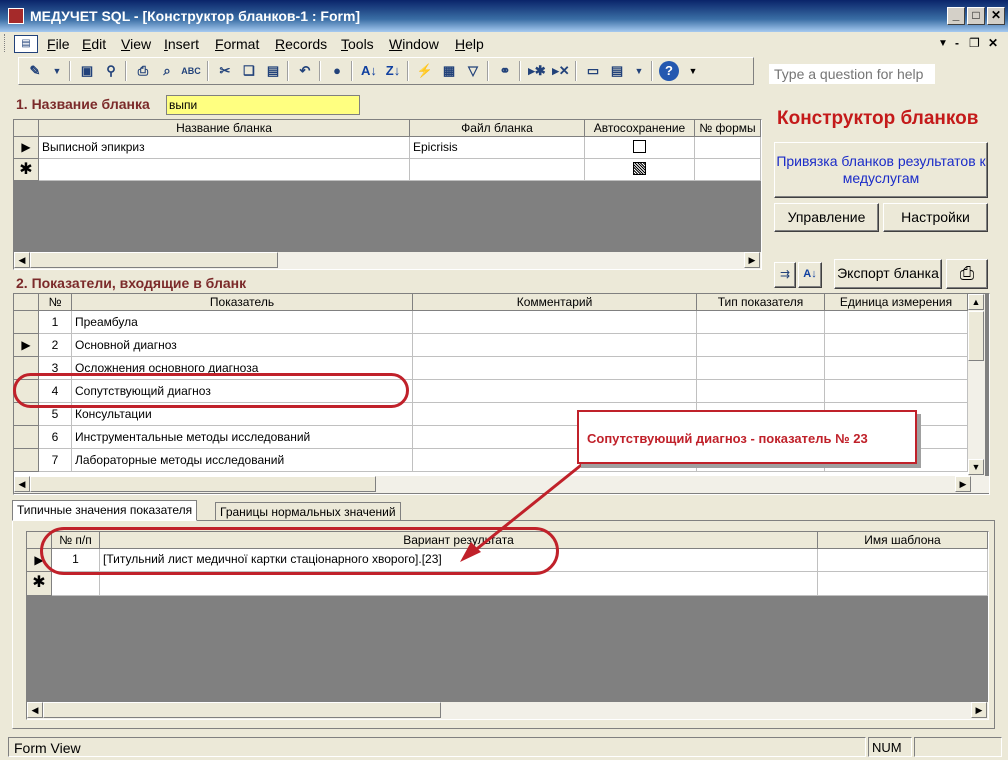 This screenshot has height=760, width=1008. Describe the element at coordinates (136, 44) in the screenshot. I see `menu-view: View` at that location.